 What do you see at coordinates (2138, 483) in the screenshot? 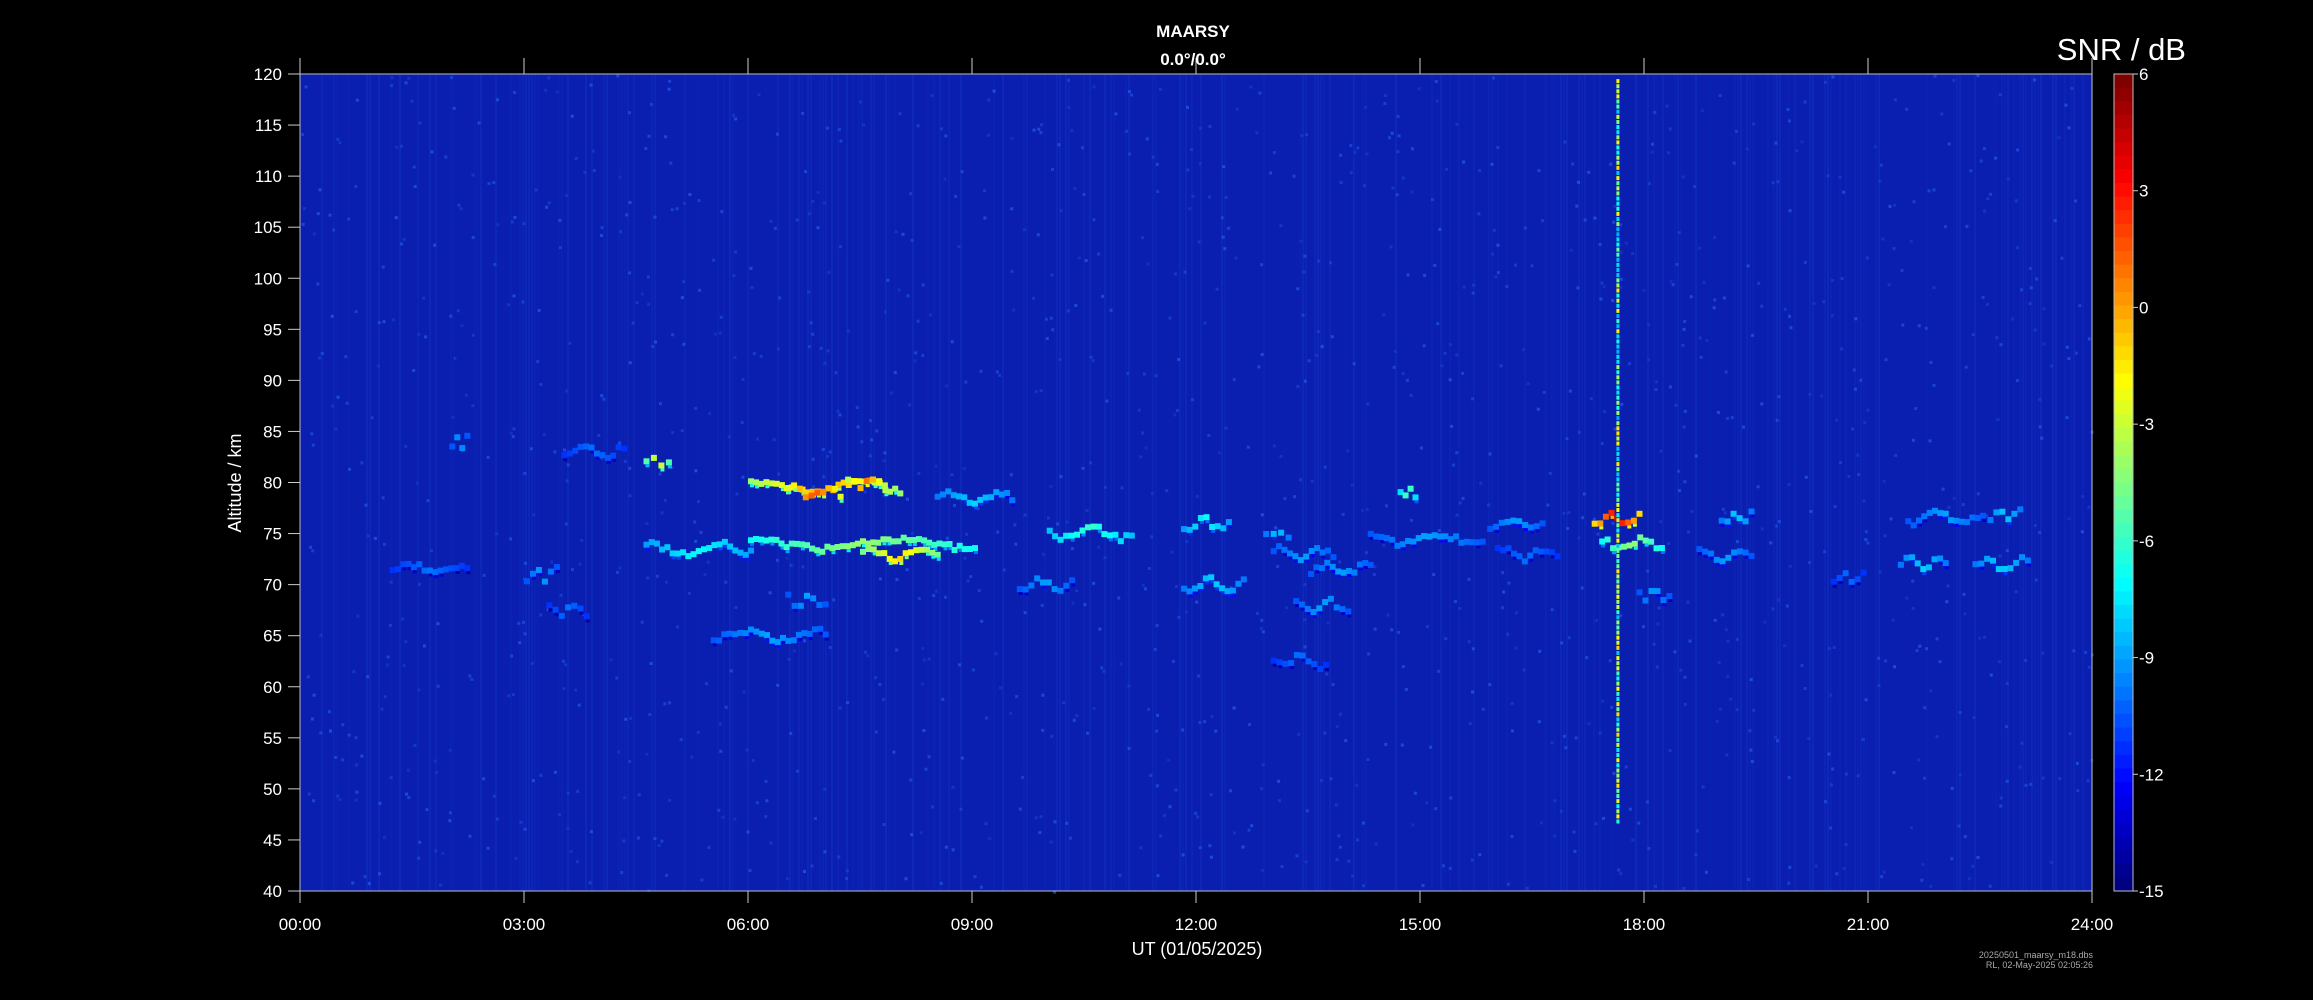
I see `colorbar: 630-3-6-9-12-15` at bounding box center [2138, 483].